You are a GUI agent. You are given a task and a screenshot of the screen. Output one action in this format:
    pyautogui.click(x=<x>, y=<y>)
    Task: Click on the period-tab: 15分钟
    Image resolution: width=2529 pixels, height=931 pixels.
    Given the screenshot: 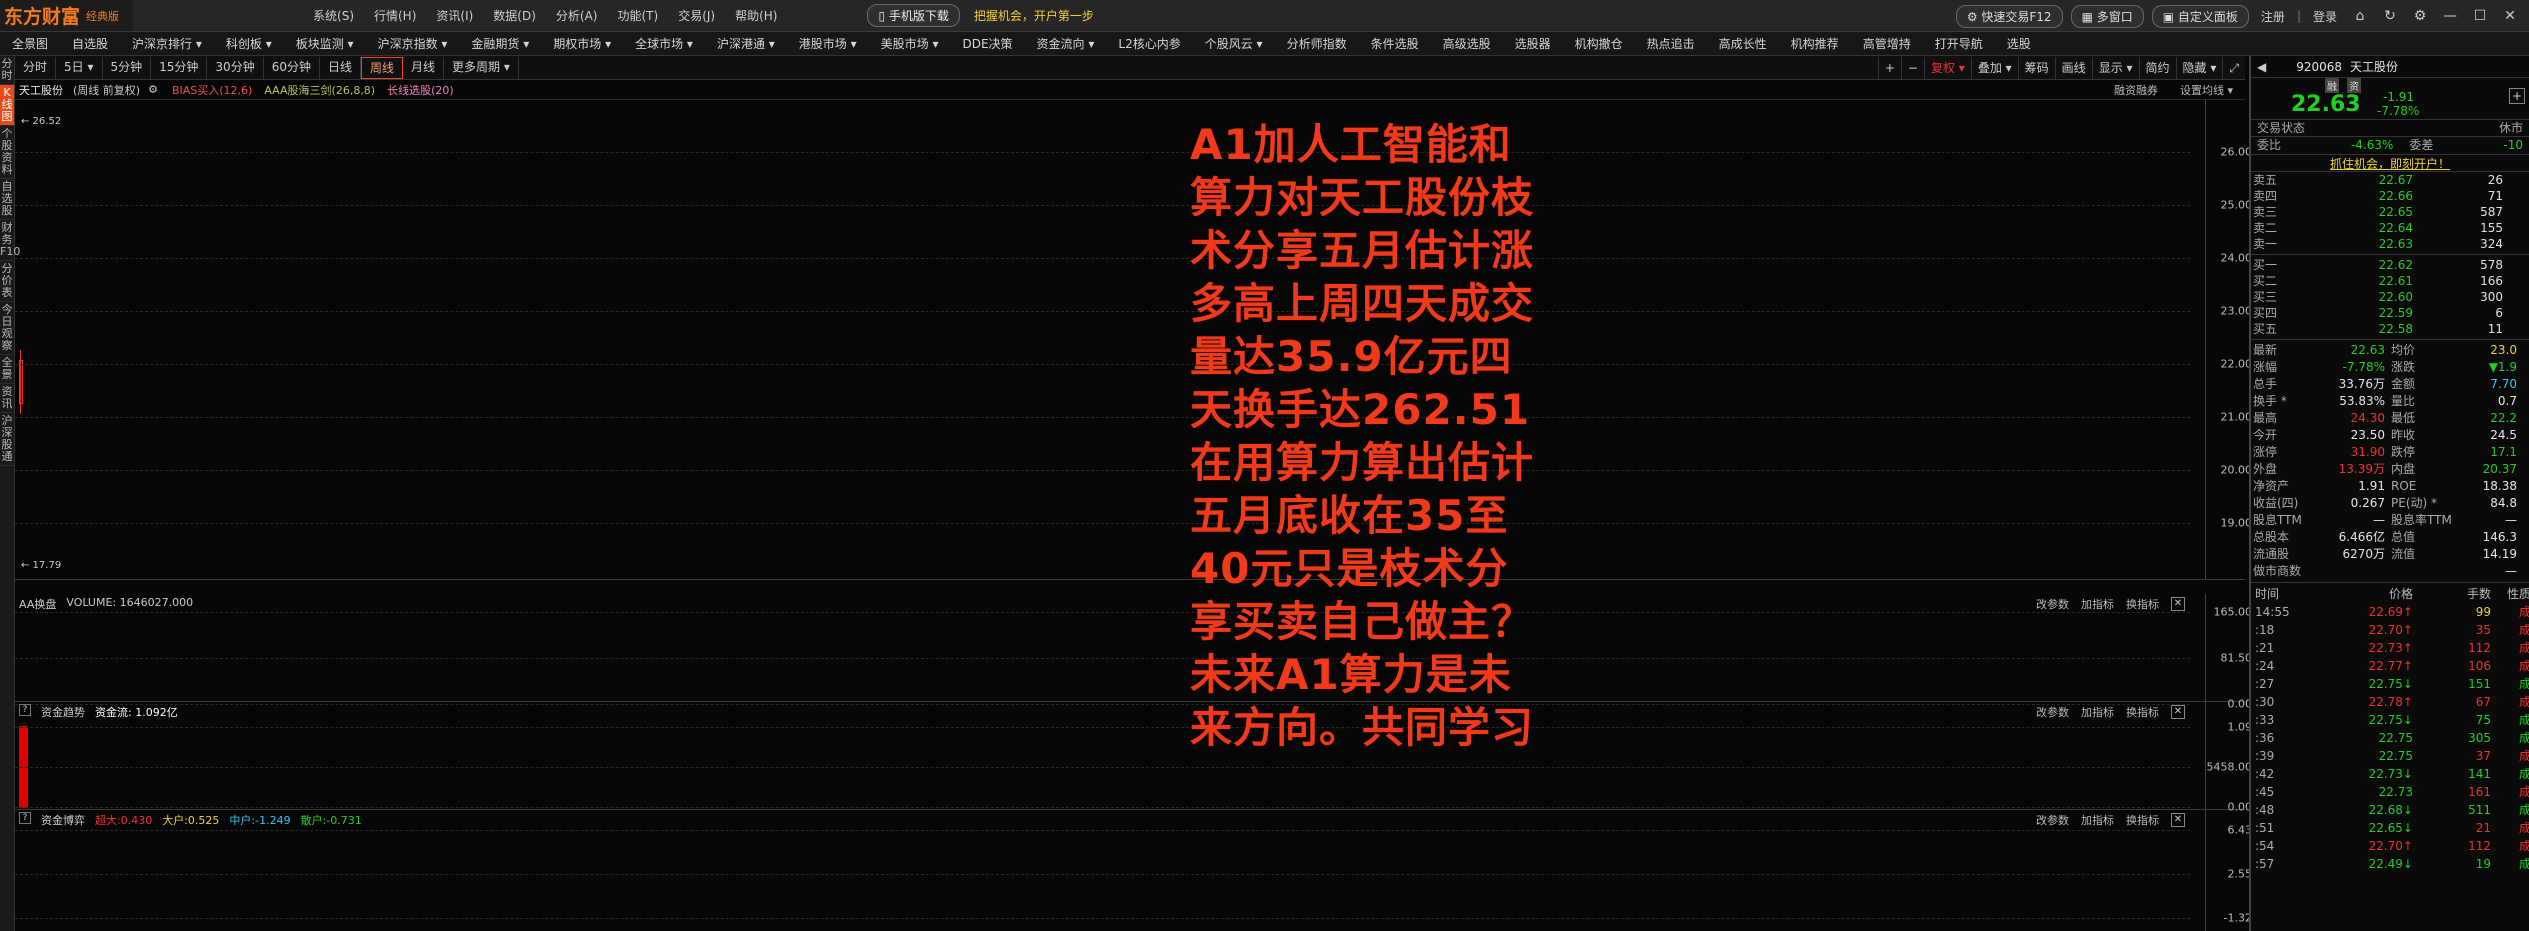 What is the action you would take?
    pyautogui.click(x=179, y=67)
    